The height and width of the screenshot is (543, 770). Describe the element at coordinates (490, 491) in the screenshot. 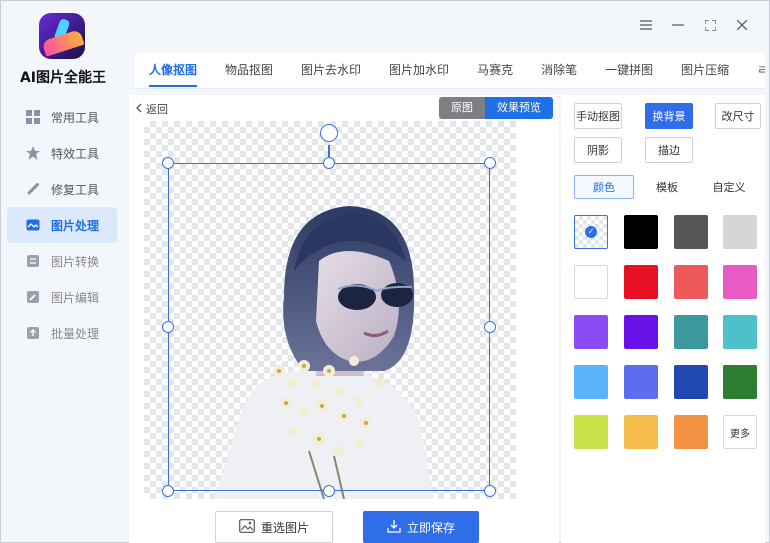

I see `resize-handle-br` at that location.